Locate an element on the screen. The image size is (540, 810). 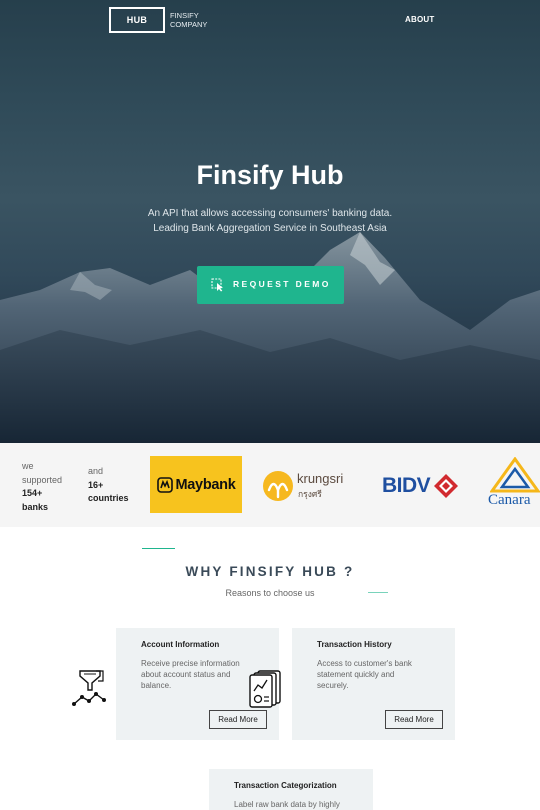
why-section-title: WHY FINSIFY HUB ? is located at coordinates (270, 571).